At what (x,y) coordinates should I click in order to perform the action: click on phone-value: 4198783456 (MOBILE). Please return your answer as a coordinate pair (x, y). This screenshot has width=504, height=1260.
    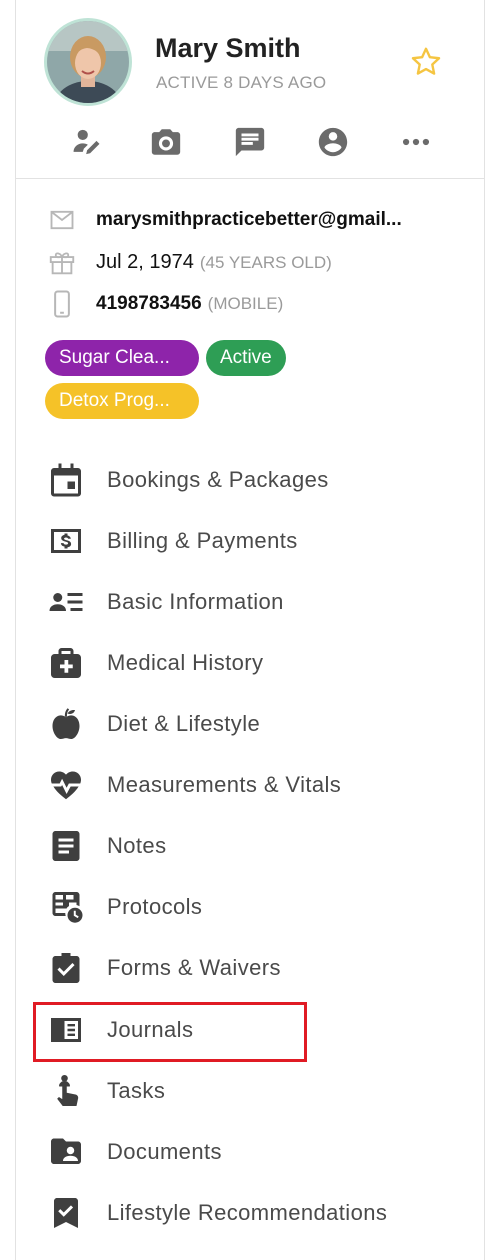
    Looking at the image, I should click on (189, 304).